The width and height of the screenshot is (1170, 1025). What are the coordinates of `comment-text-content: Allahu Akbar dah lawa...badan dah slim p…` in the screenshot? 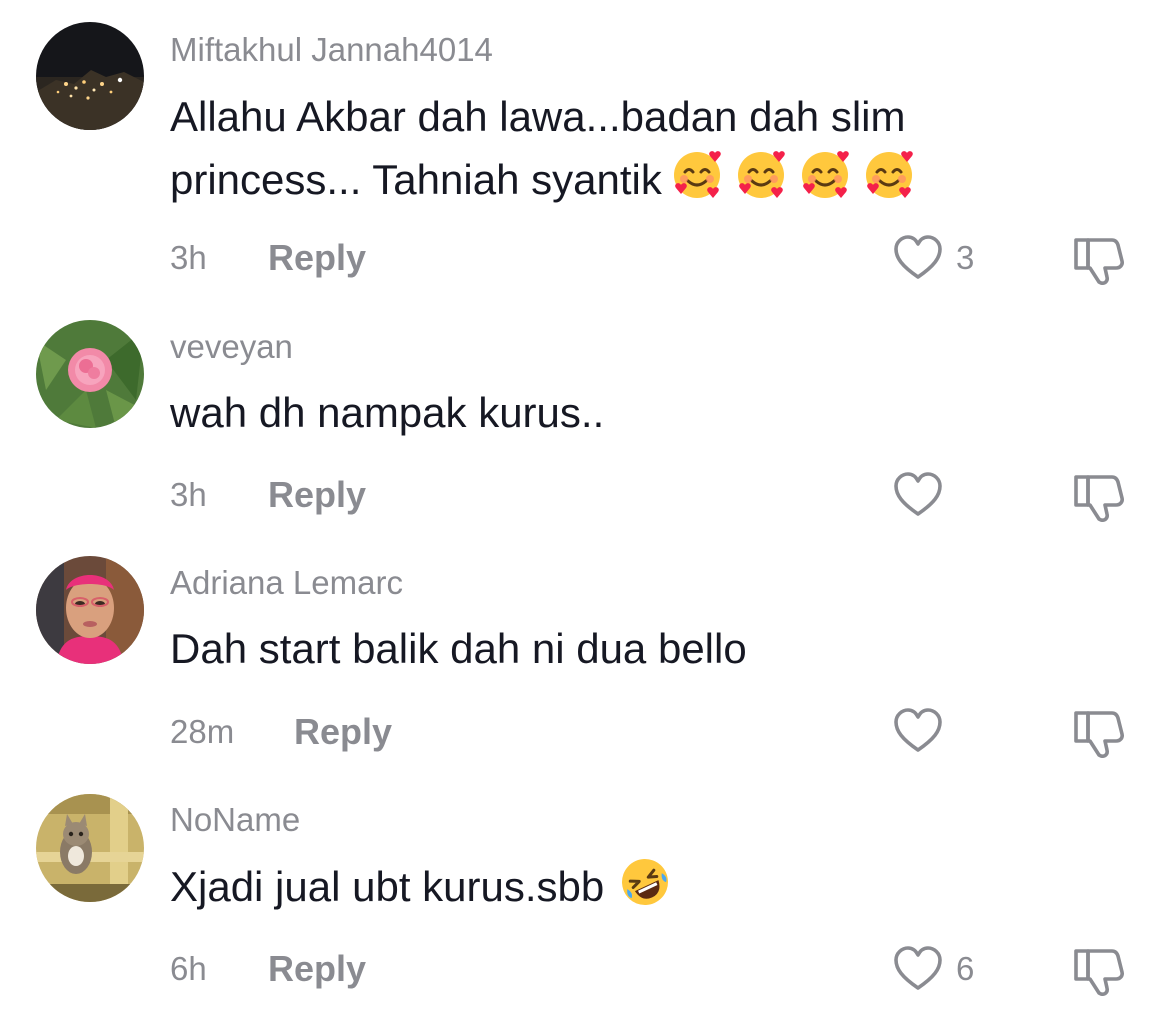 It's located at (538, 148).